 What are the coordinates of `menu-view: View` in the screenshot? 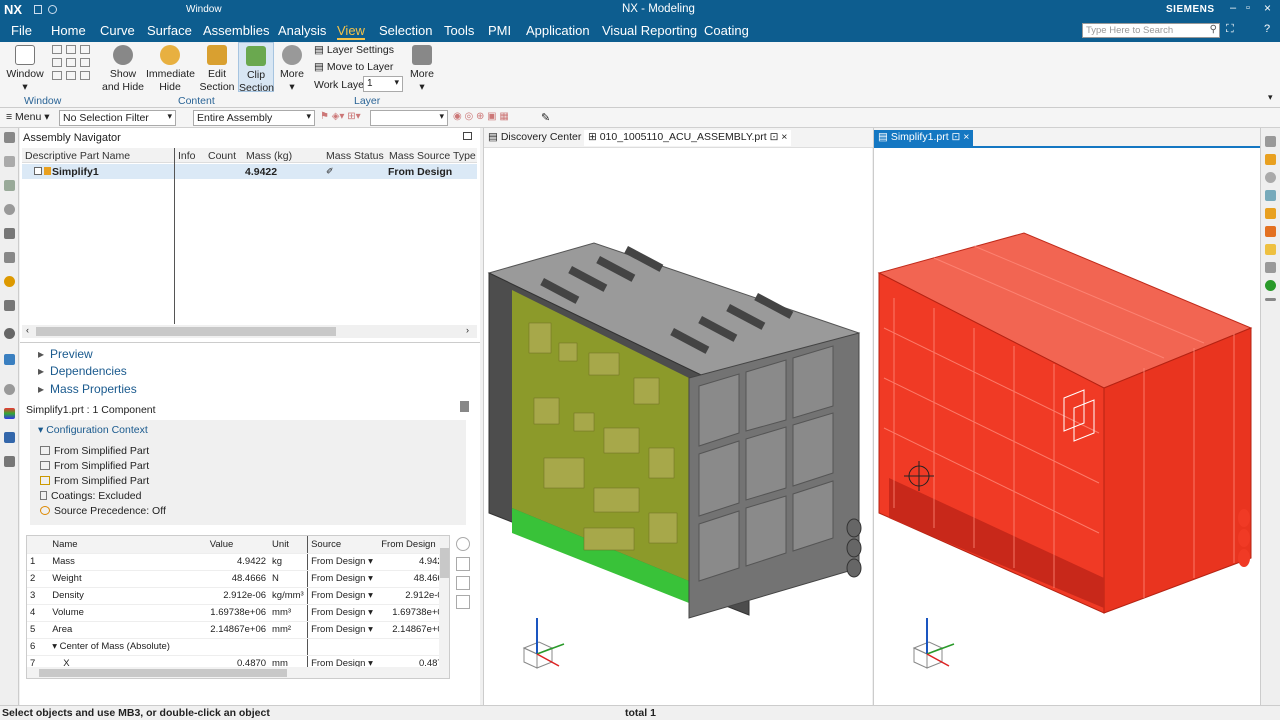 It's located at (351, 31).